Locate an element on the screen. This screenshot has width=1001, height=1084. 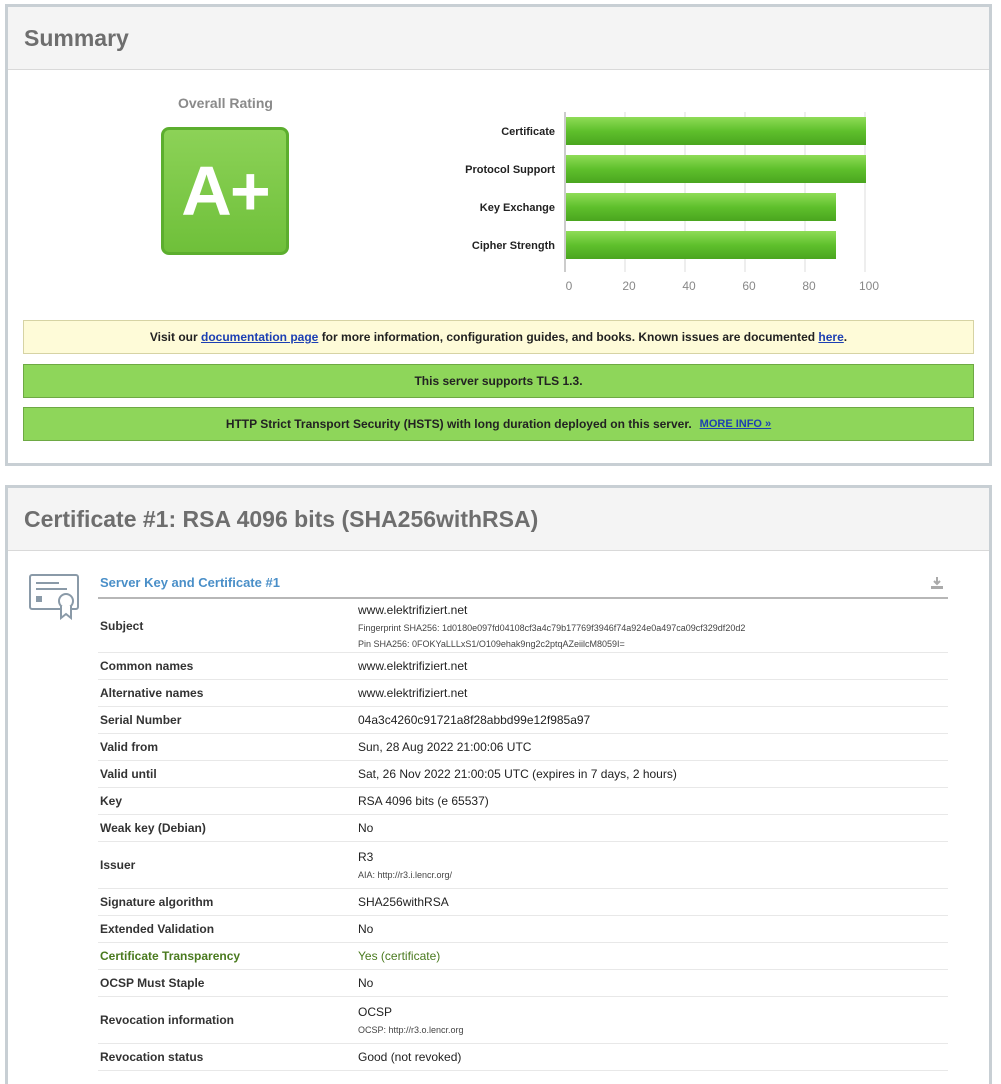
certificate-icon is located at coordinates (54, 597).